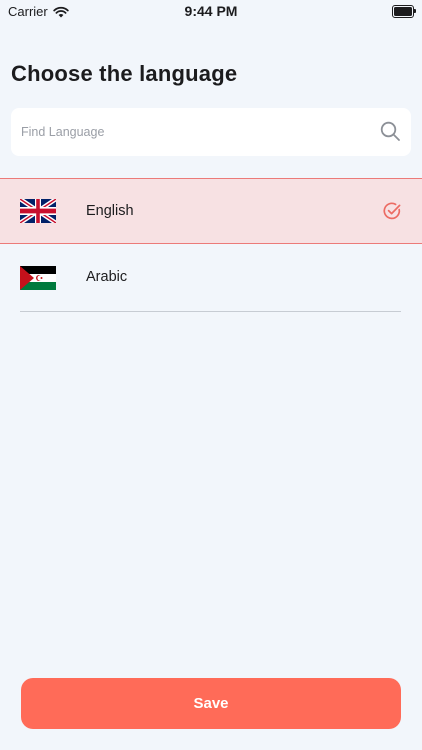  I want to click on language-label: Arabic, so click(107, 277).